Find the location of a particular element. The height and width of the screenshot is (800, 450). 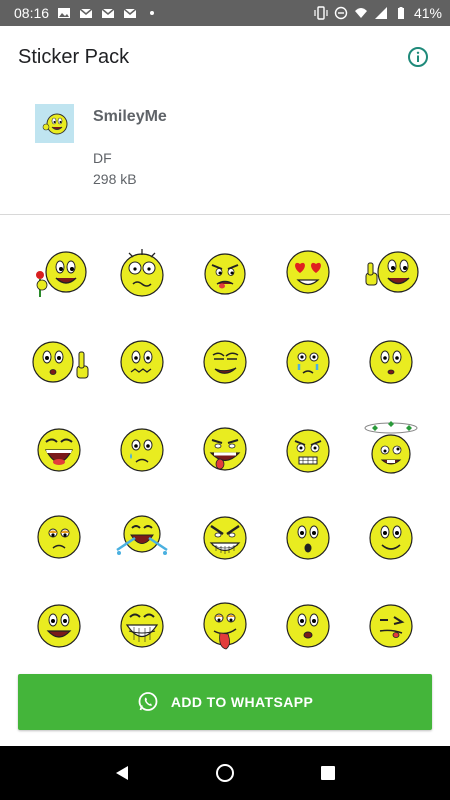

smiley-winking-tongue-icon is located at coordinates (390, 626).